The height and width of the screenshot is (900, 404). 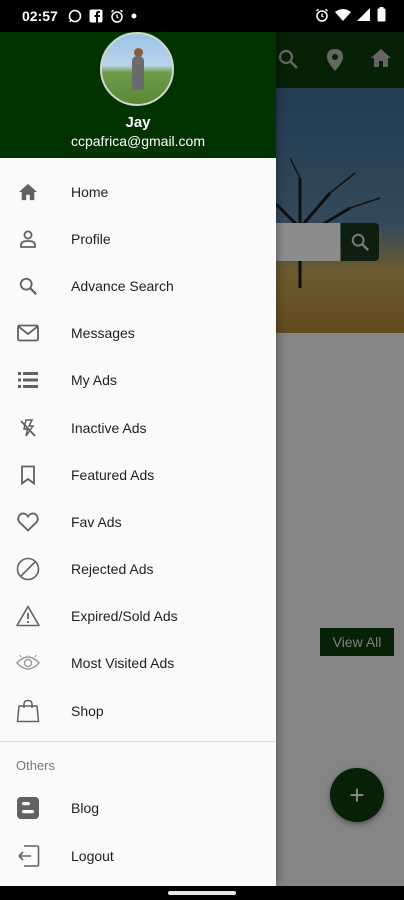 What do you see at coordinates (92, 855) in the screenshot?
I see `menu-item-label: Logout` at bounding box center [92, 855].